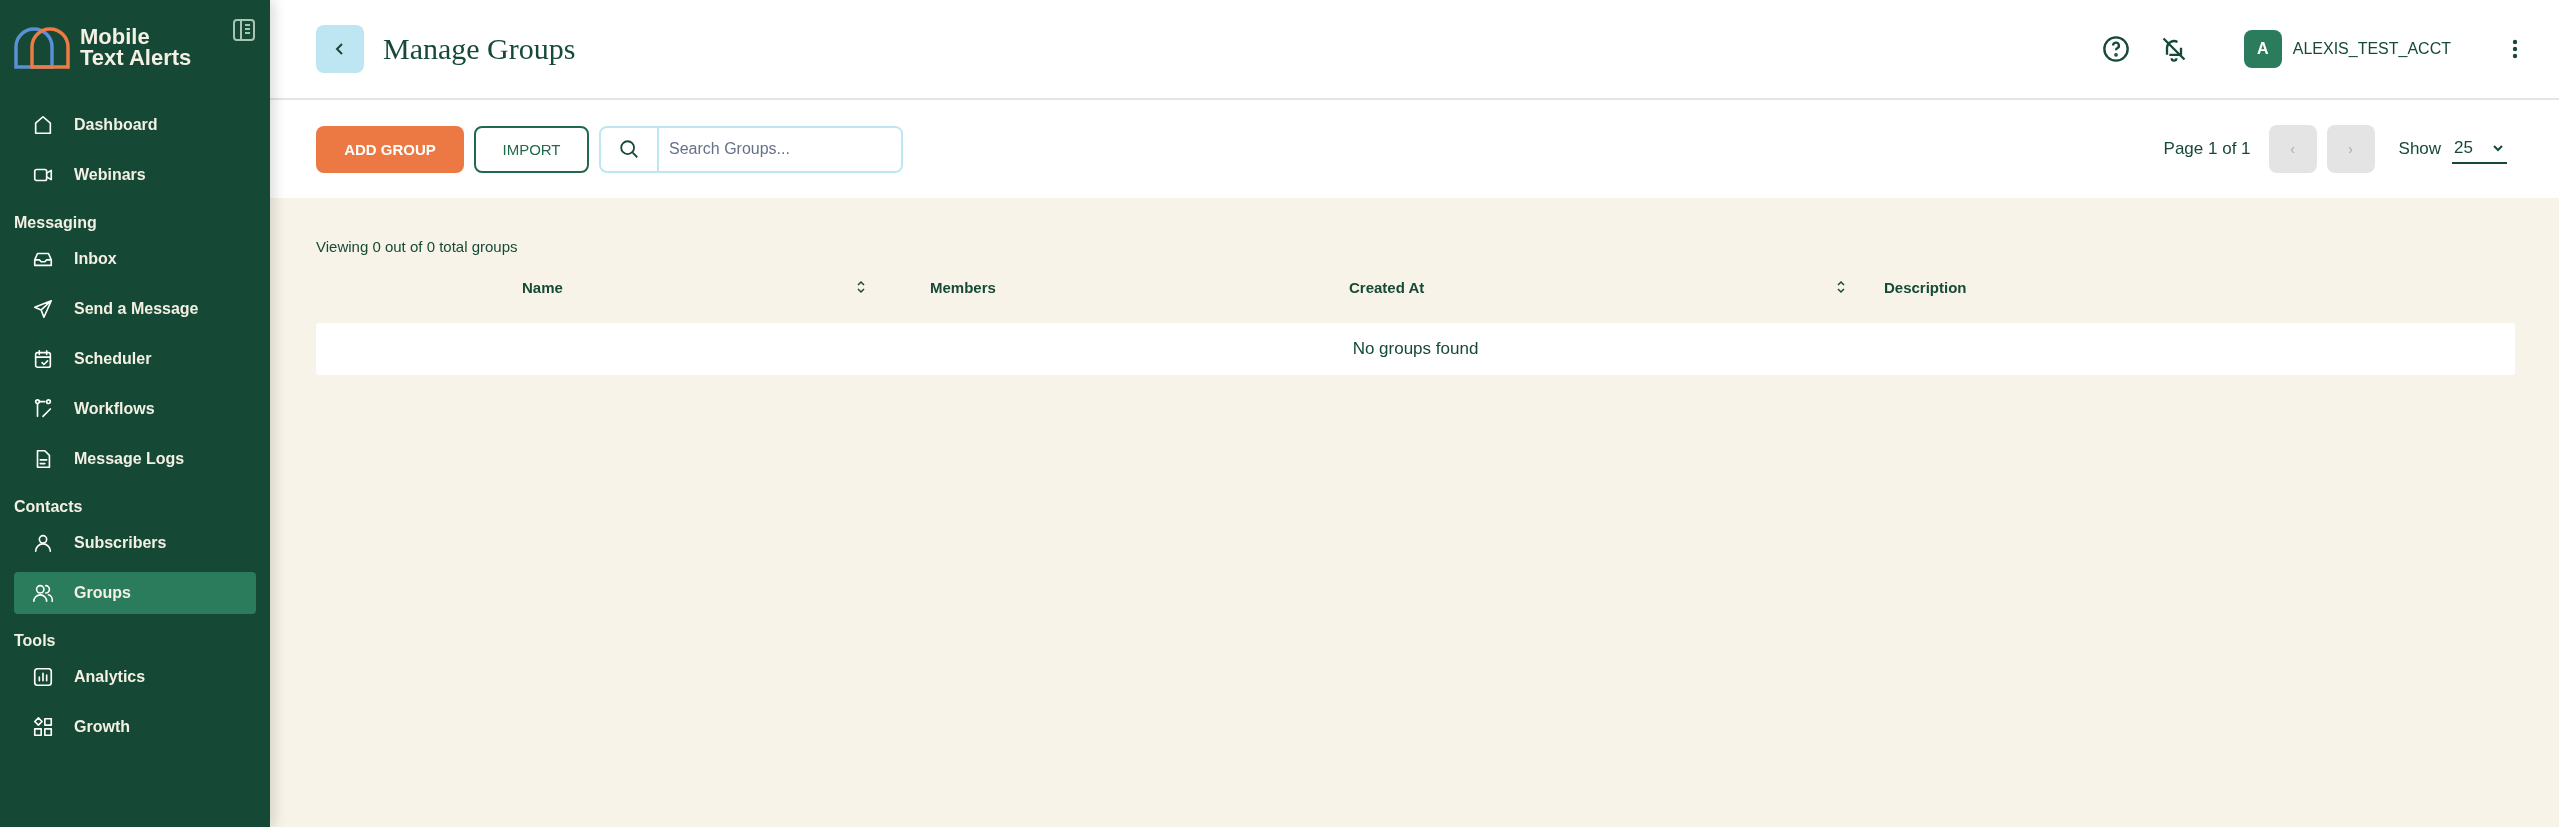  I want to click on import-button: IMPORT, so click(531, 149).